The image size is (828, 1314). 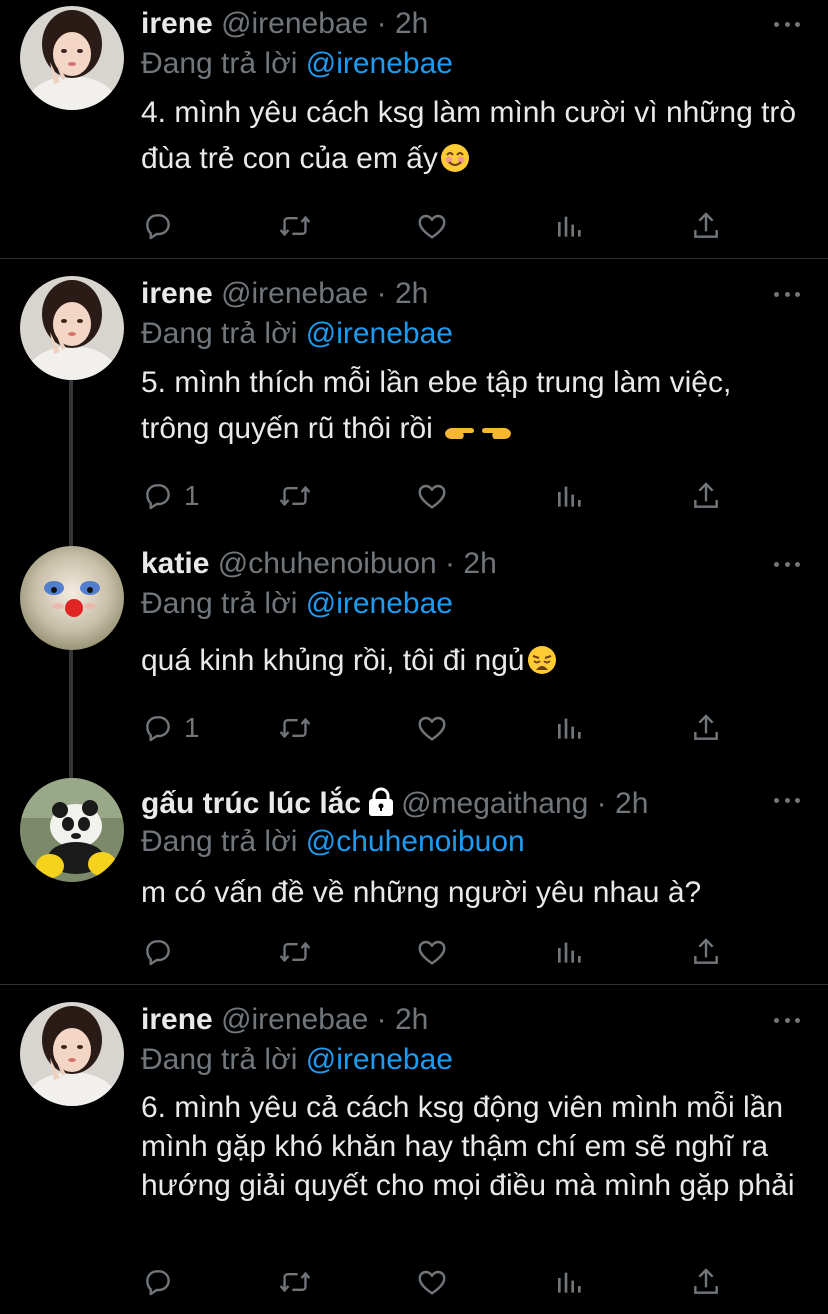 What do you see at coordinates (415, 841) in the screenshot?
I see `mention-link: @chuhenoibuon` at bounding box center [415, 841].